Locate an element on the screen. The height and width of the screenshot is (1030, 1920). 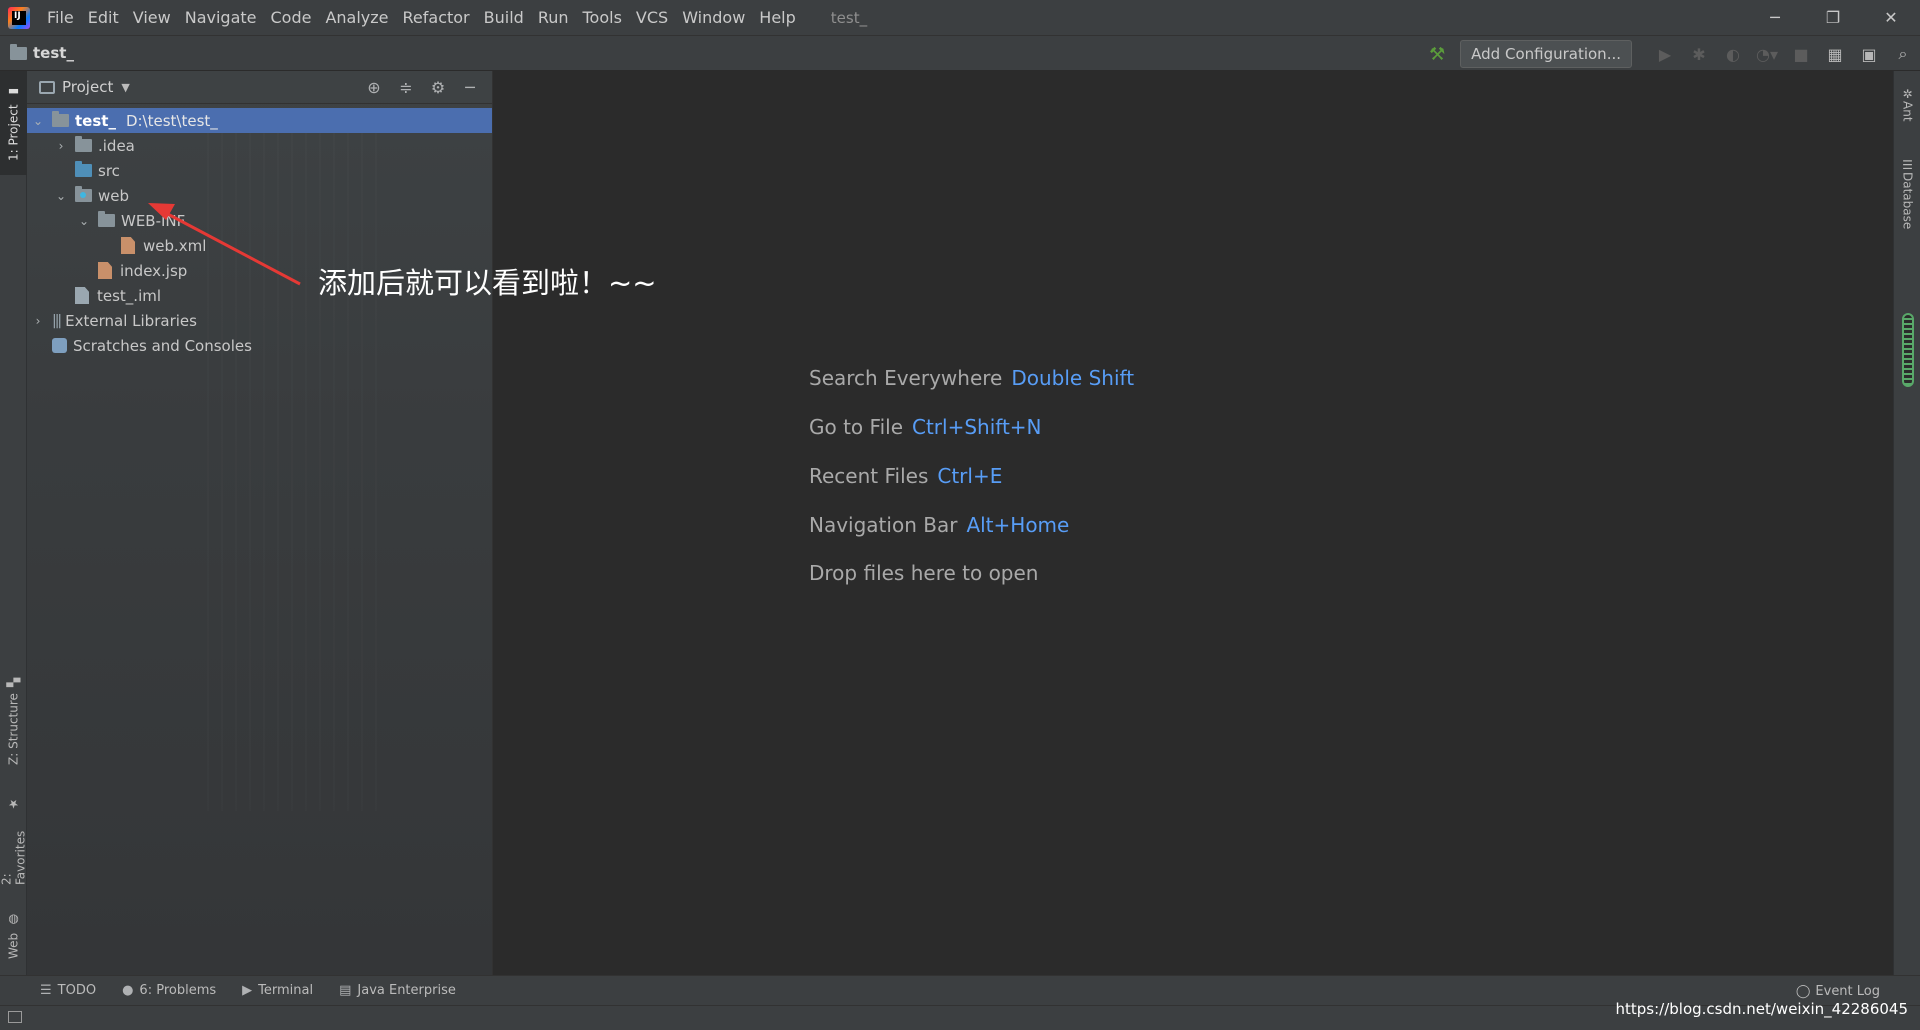
presentation-icon: ▣ is located at coordinates (1869, 54).